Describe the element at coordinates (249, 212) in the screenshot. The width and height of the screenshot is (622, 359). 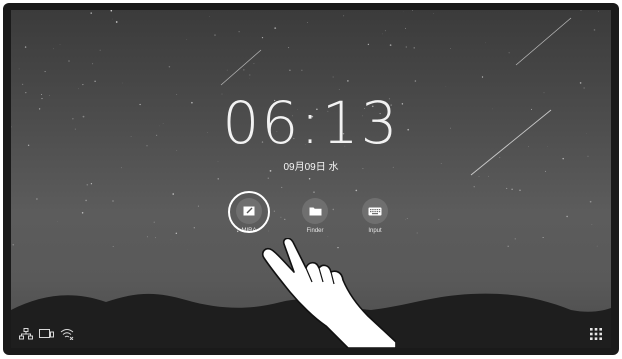
I see `tap-highlight-ring` at that location.